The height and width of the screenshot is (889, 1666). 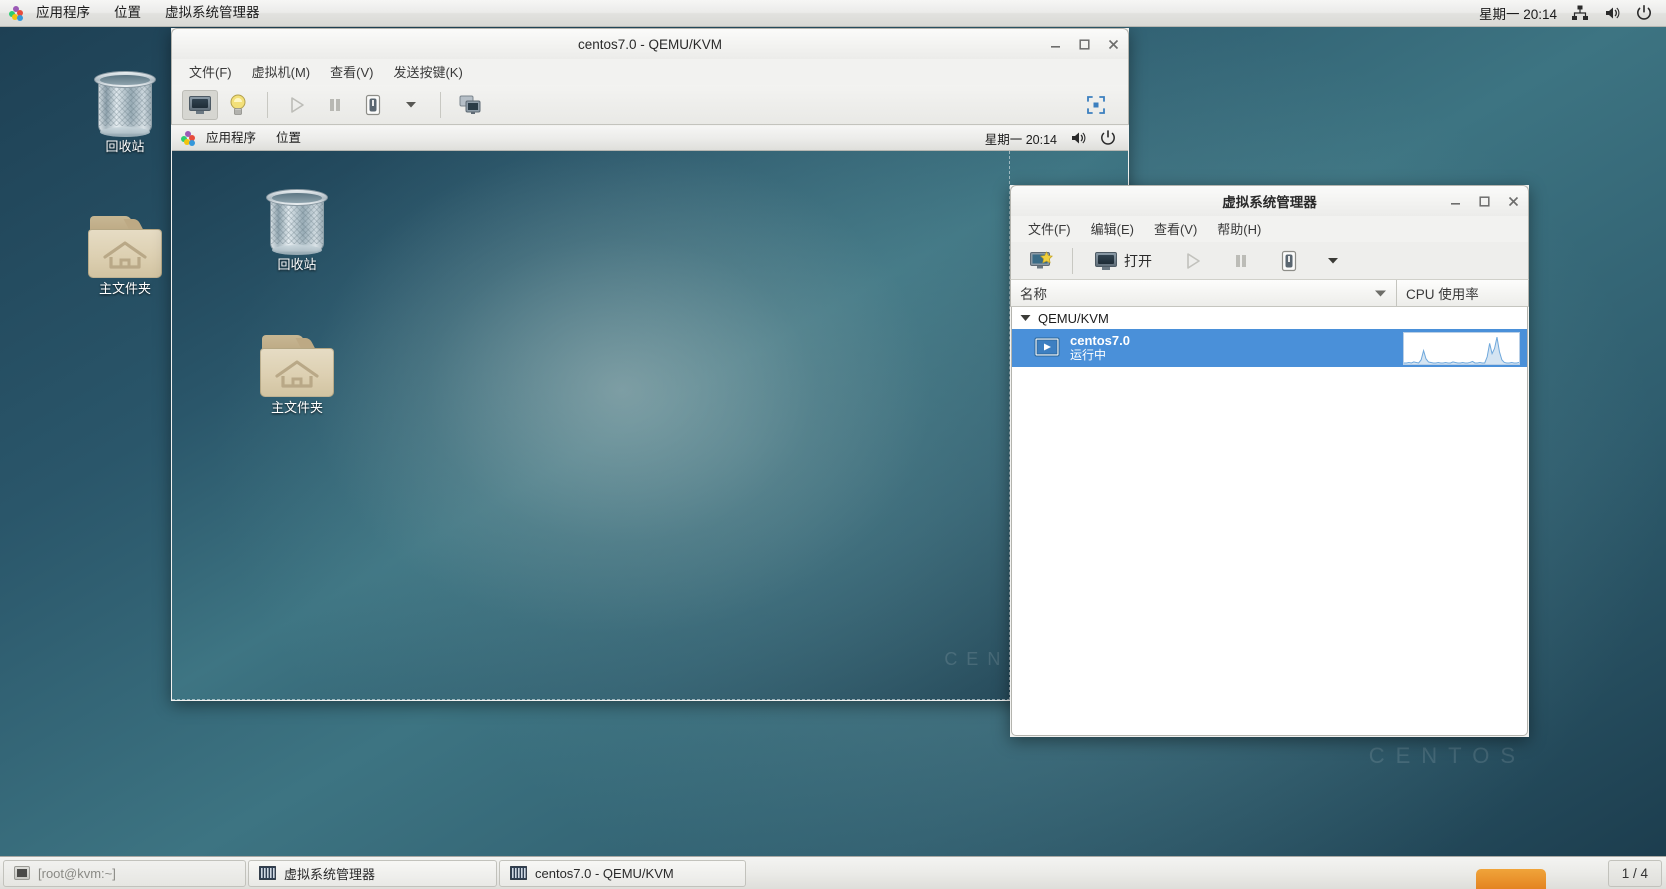 I want to click on vm-menu-view: 查看(V), so click(x=351, y=72).